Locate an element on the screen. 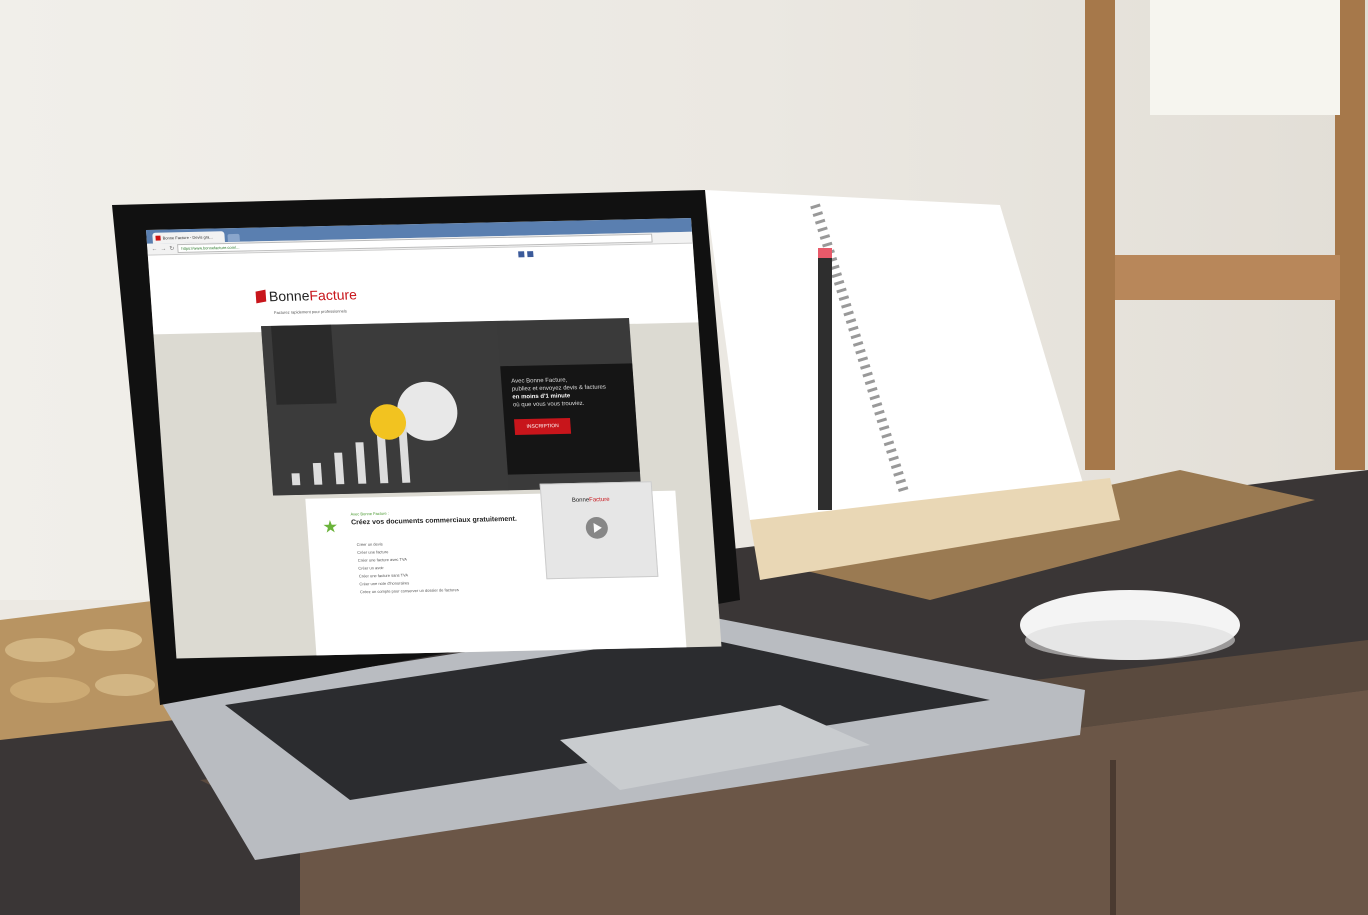  video-logo: BonneFacture is located at coordinates (590, 500).